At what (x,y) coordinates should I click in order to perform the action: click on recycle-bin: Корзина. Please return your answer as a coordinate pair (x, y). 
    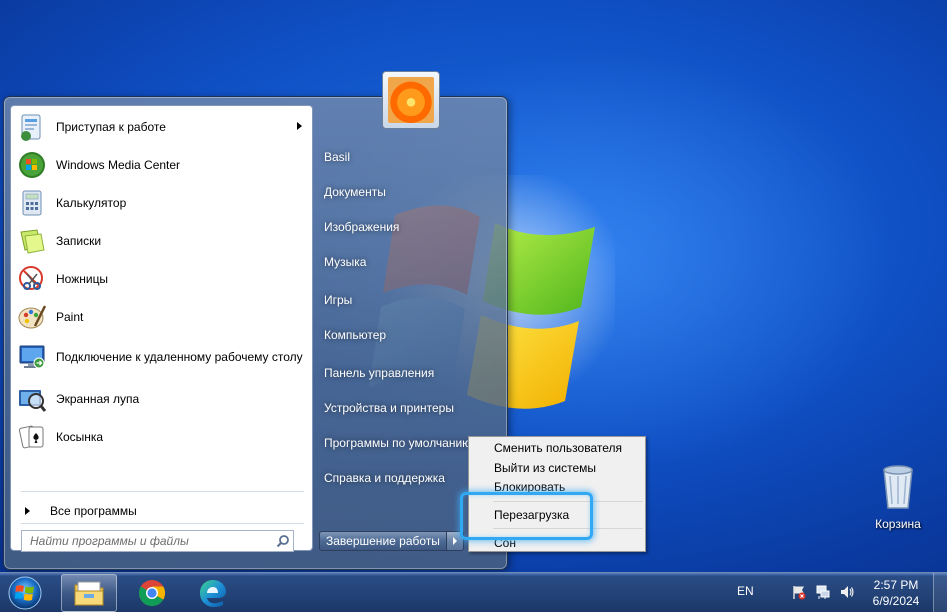
    Looking at the image, I should click on (898, 496).